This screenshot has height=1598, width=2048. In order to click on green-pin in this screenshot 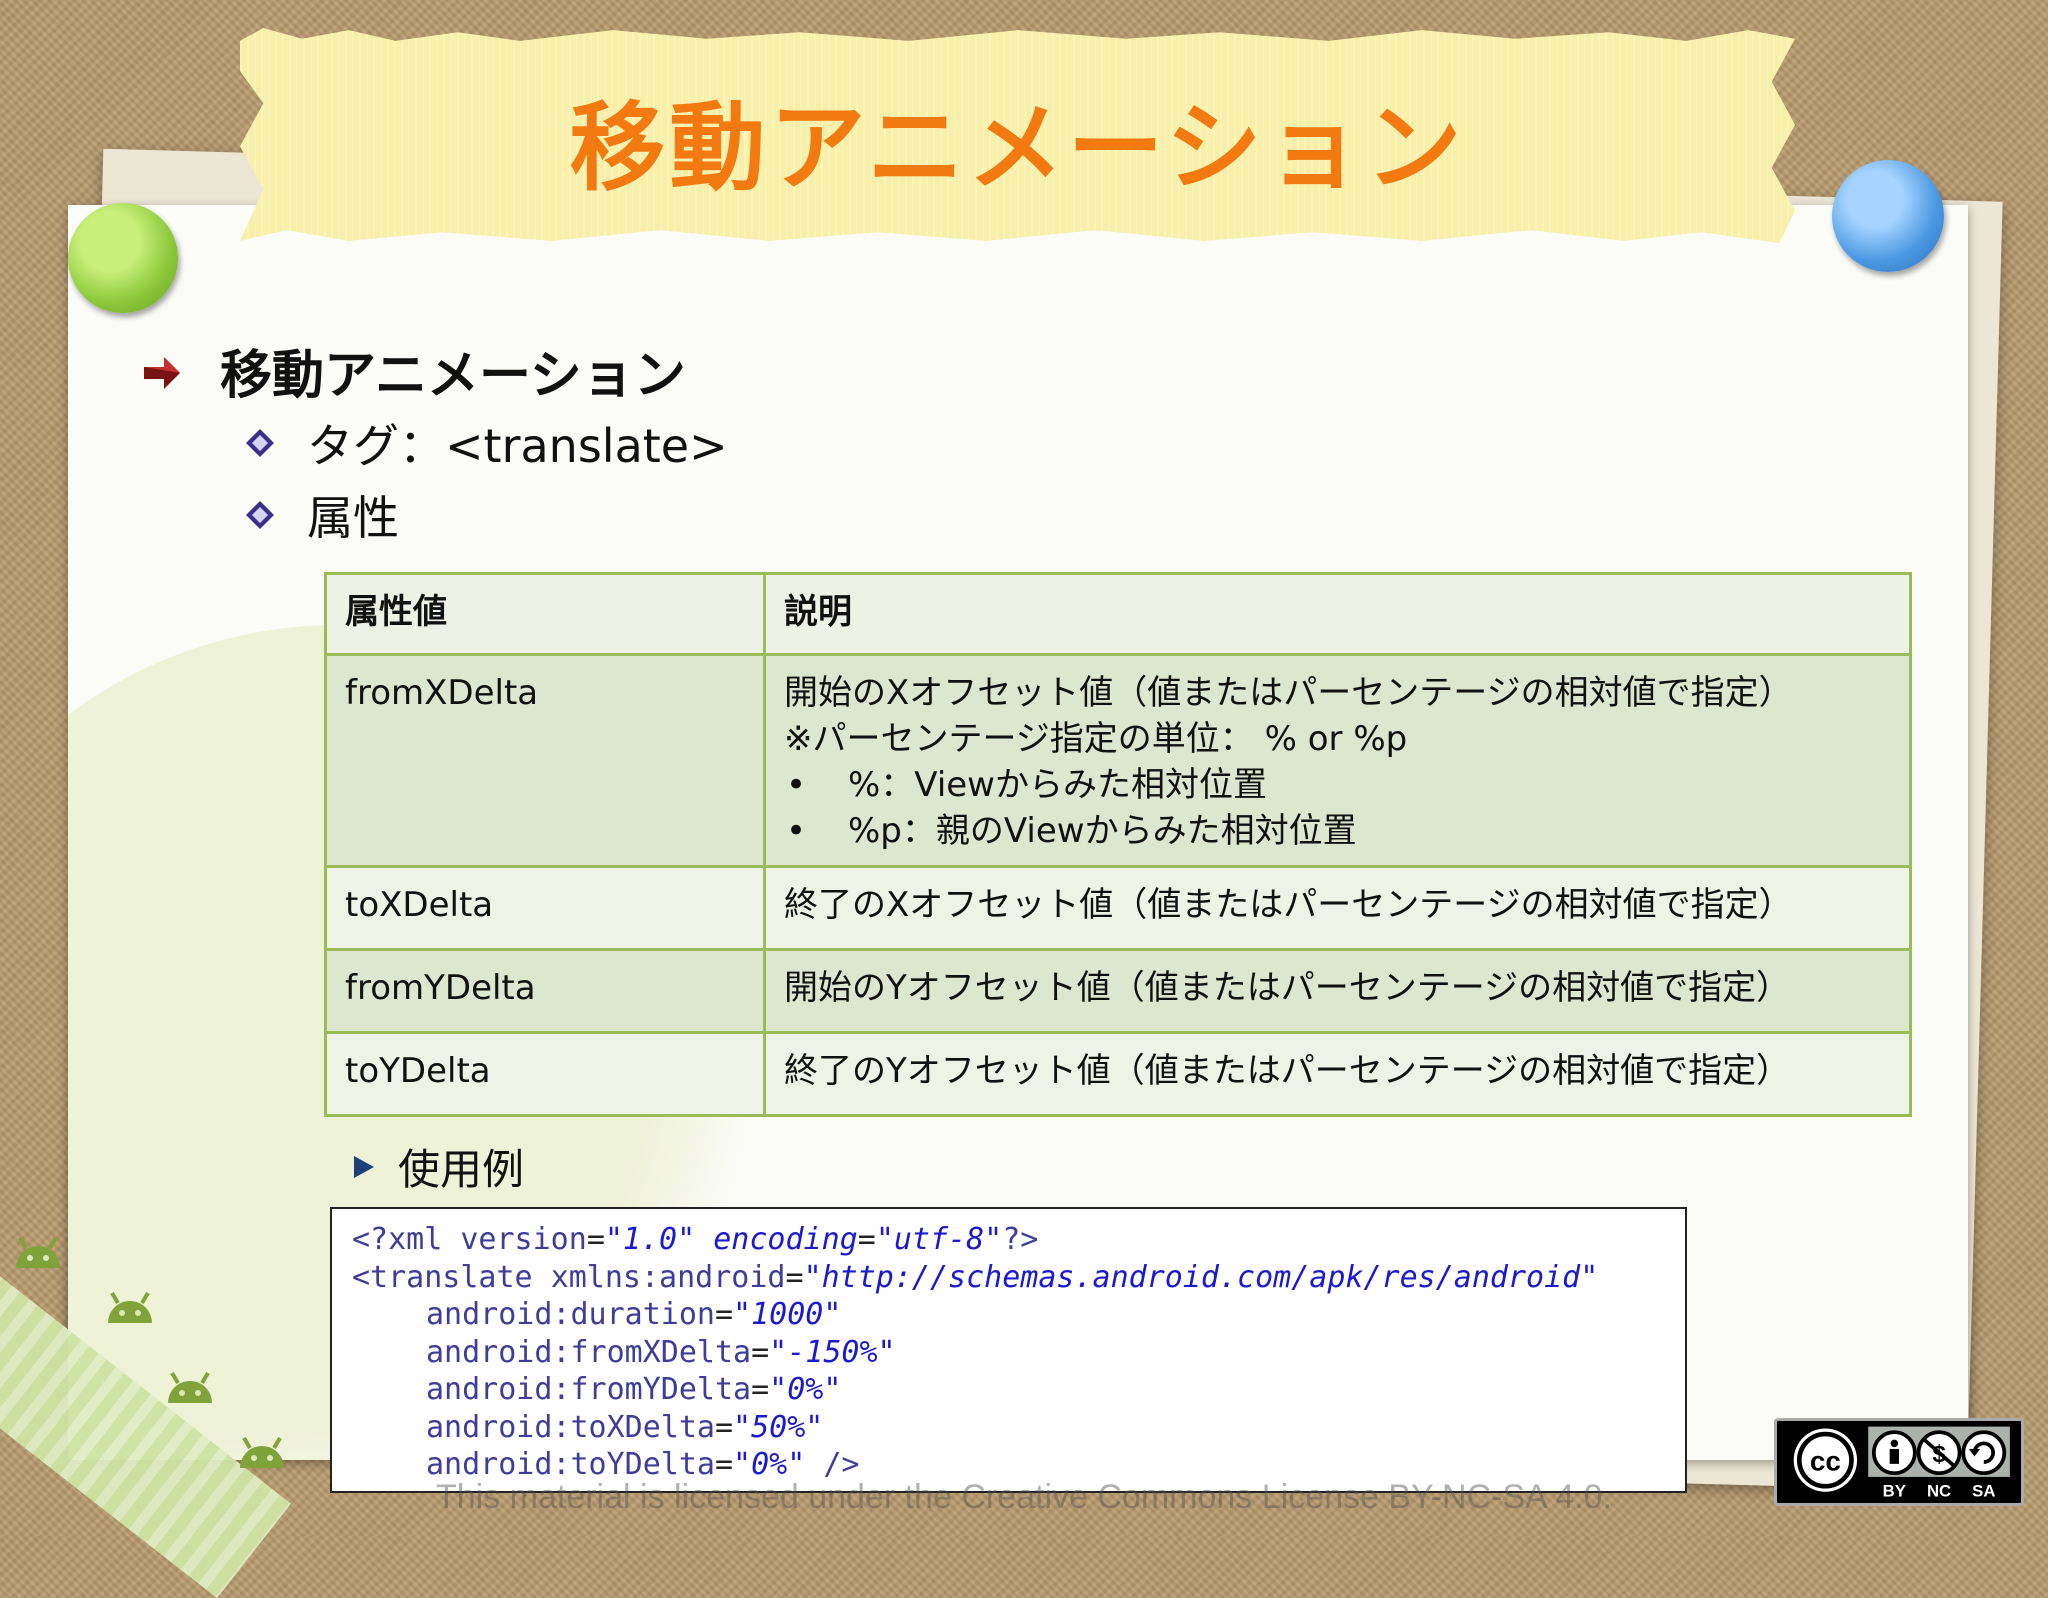, I will do `click(123, 258)`.